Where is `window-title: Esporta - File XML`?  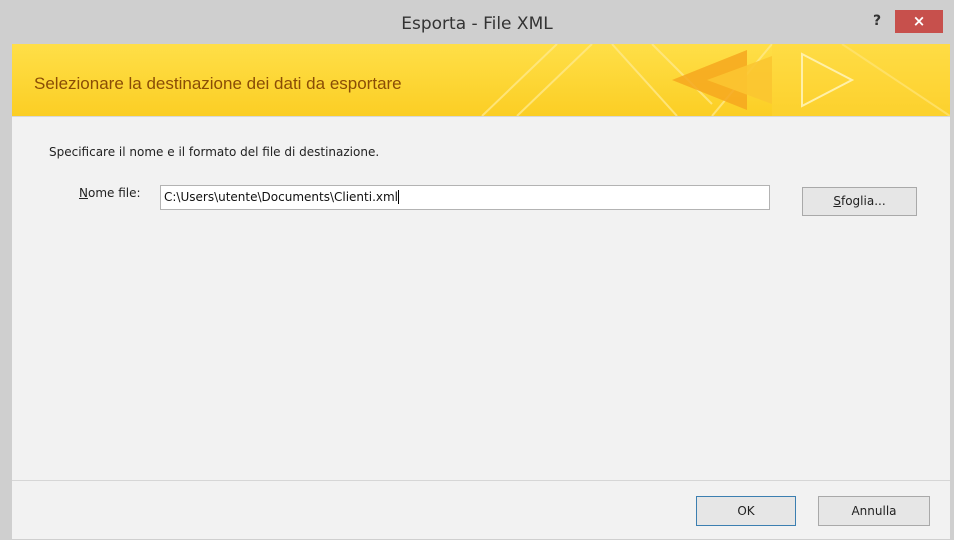
window-title: Esporta - File XML is located at coordinates (477, 24).